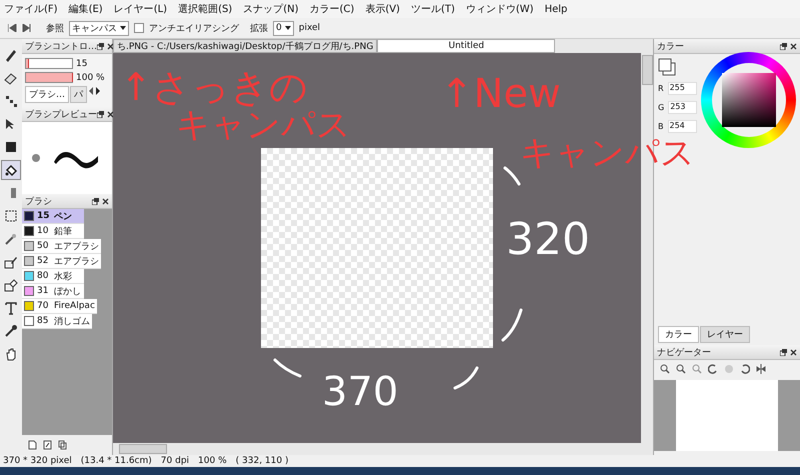 This screenshot has width=800, height=475. I want to click on panel-title: カラー, so click(670, 46).